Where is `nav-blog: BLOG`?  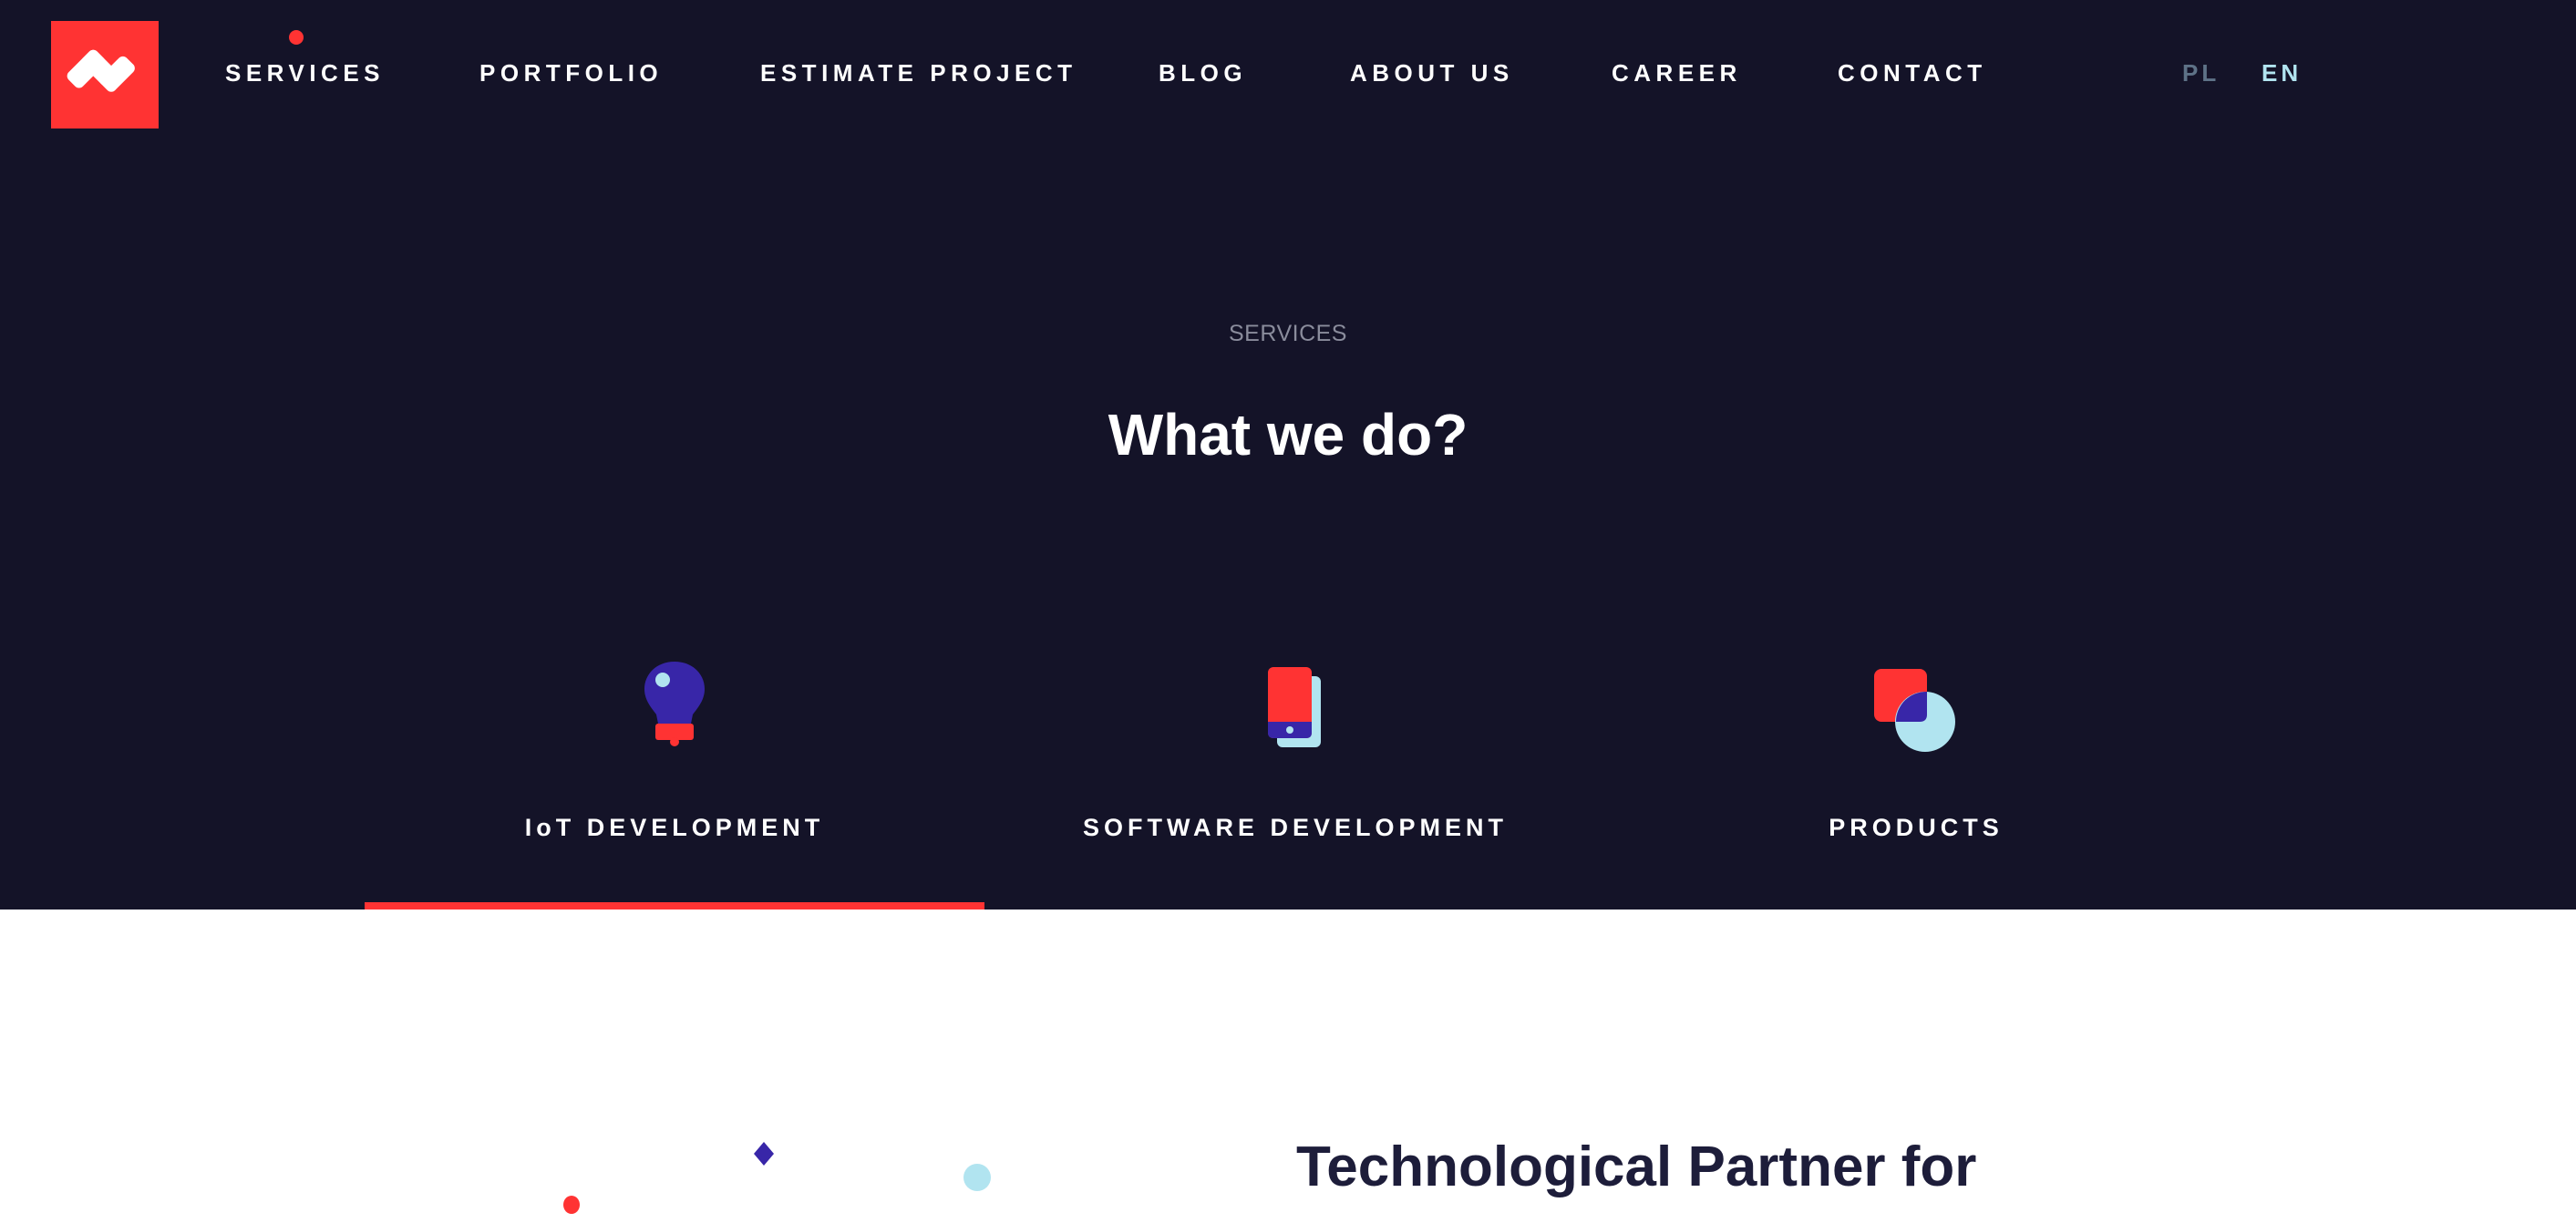 nav-blog: BLOG is located at coordinates (1203, 72).